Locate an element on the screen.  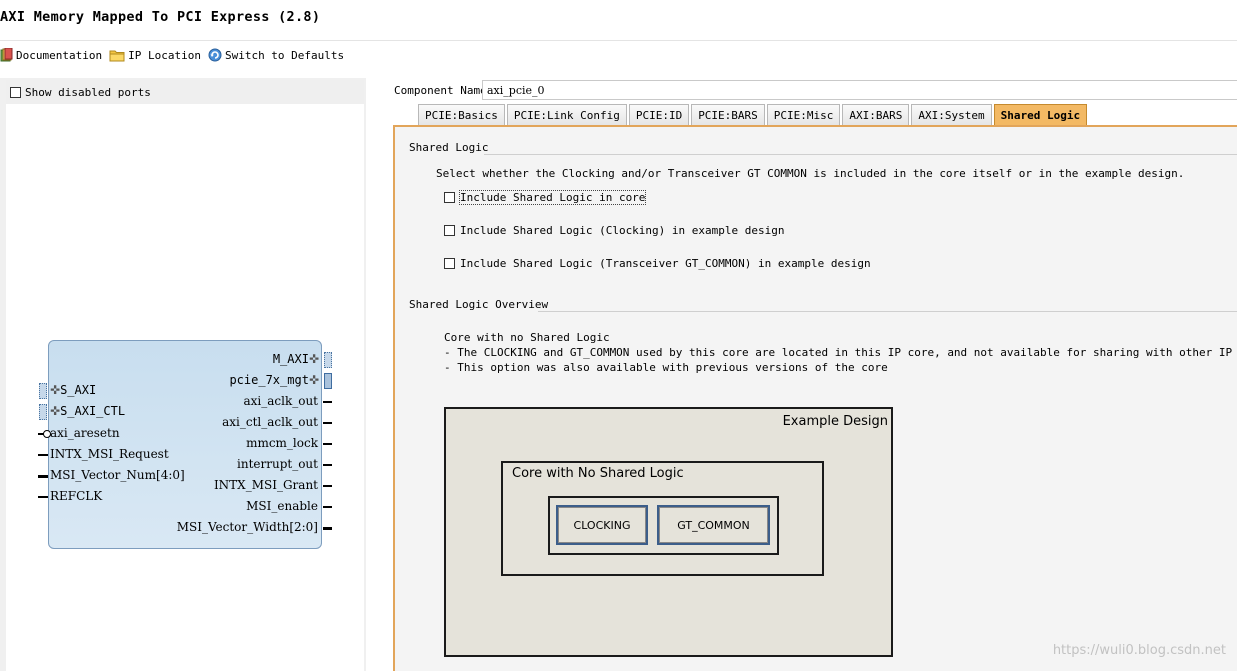
port-label: pcie_7x_mgt is located at coordinates (269, 380).